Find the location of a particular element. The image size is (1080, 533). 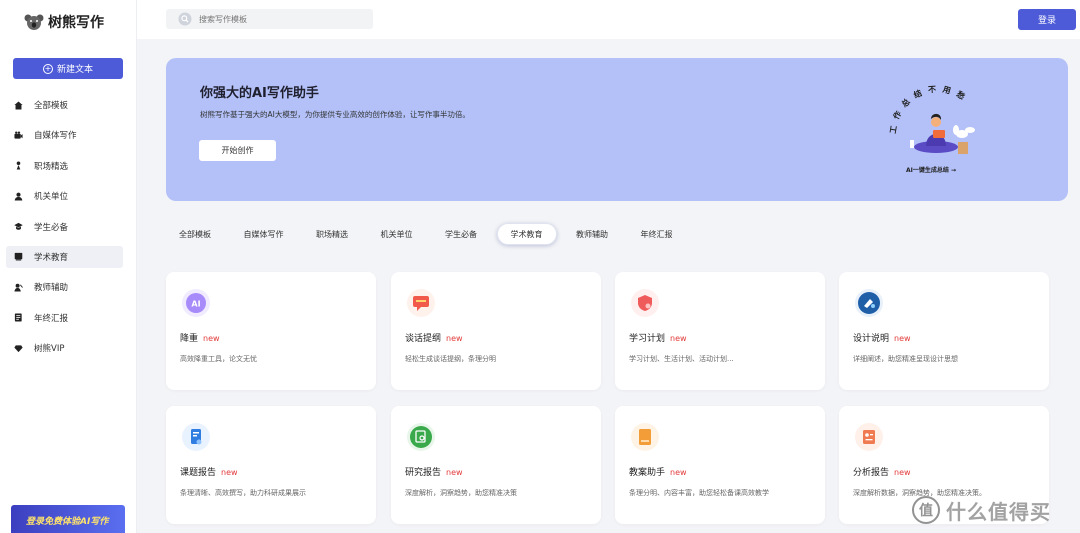

card-description: 深度解析，洞察趋势，助您精准决策 is located at coordinates (461, 493).